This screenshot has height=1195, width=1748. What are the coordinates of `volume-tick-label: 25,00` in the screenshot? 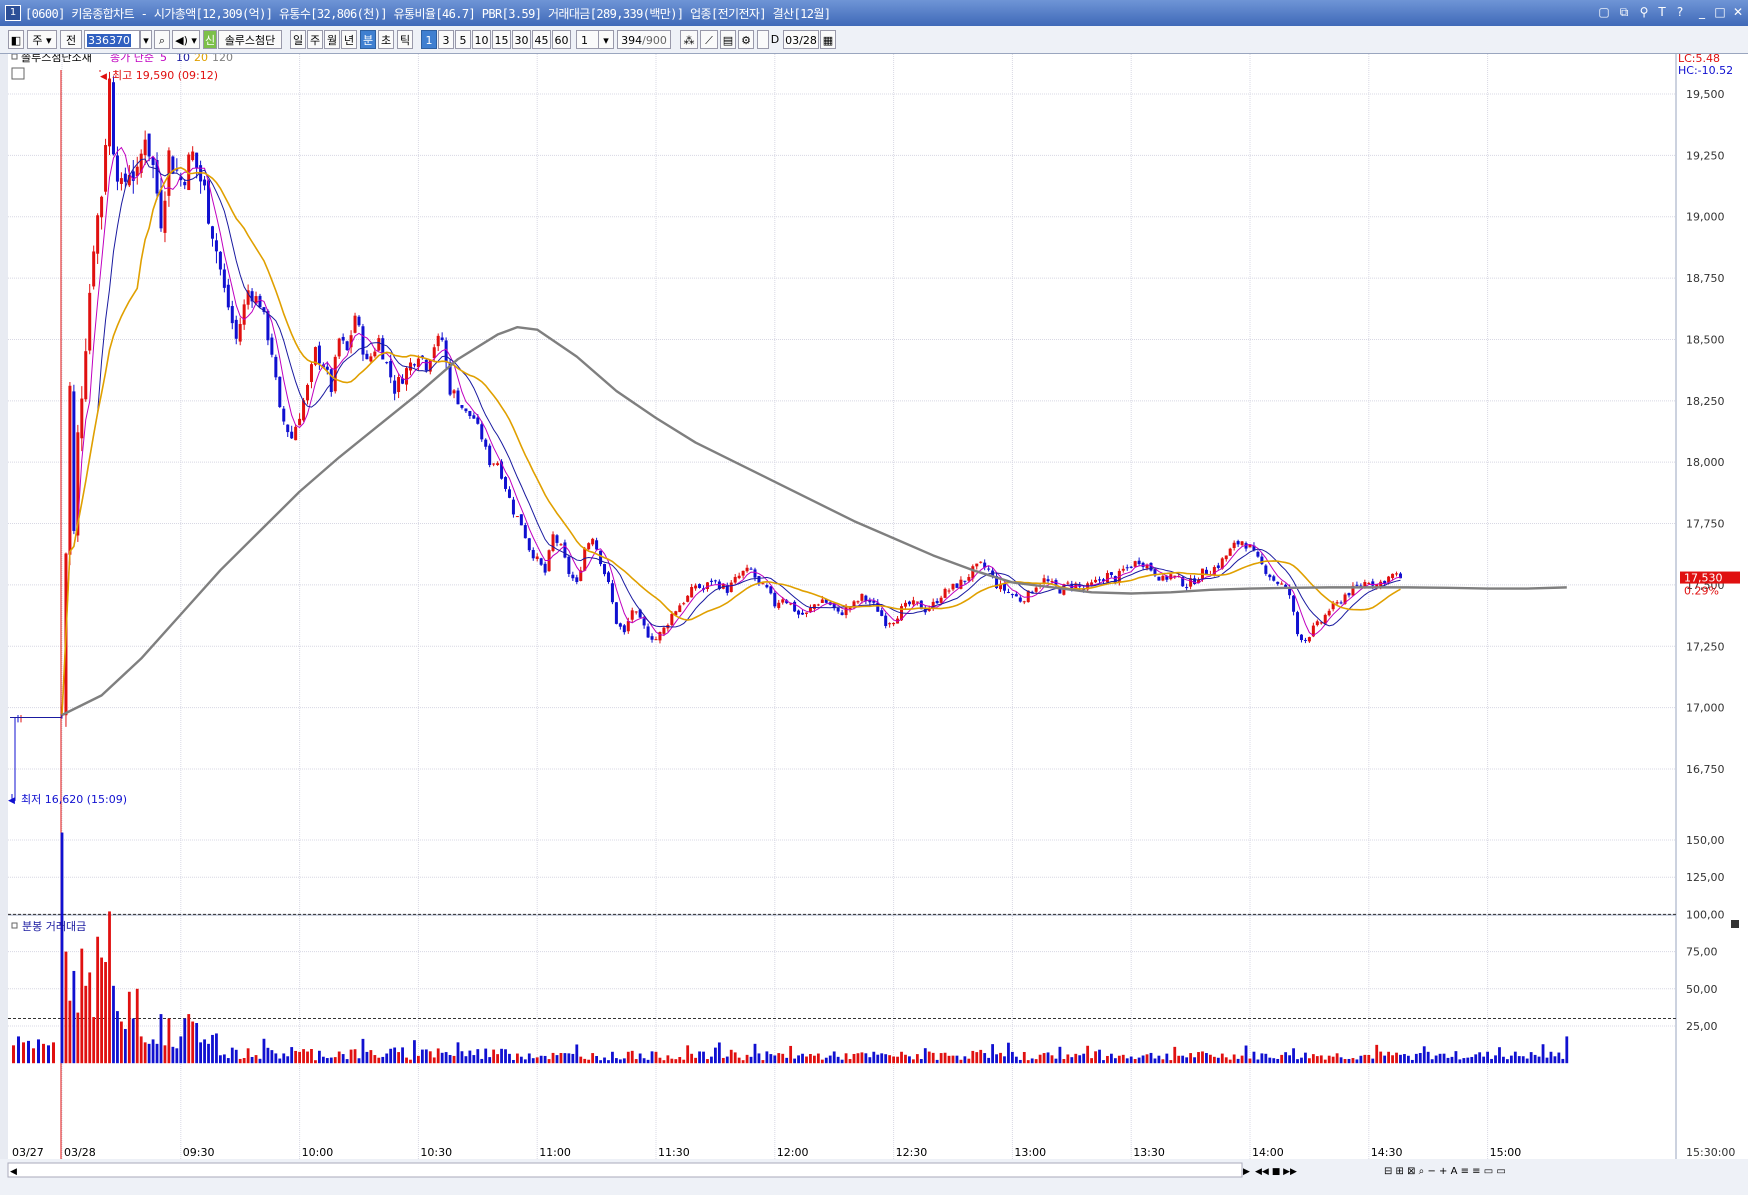 It's located at (1702, 1026).